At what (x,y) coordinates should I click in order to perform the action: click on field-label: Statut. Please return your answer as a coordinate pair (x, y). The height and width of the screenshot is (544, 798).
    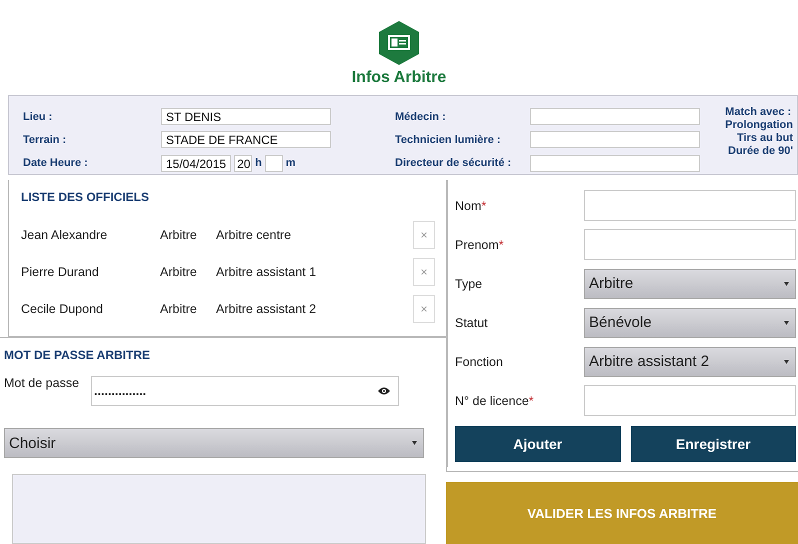
    Looking at the image, I should click on (472, 323).